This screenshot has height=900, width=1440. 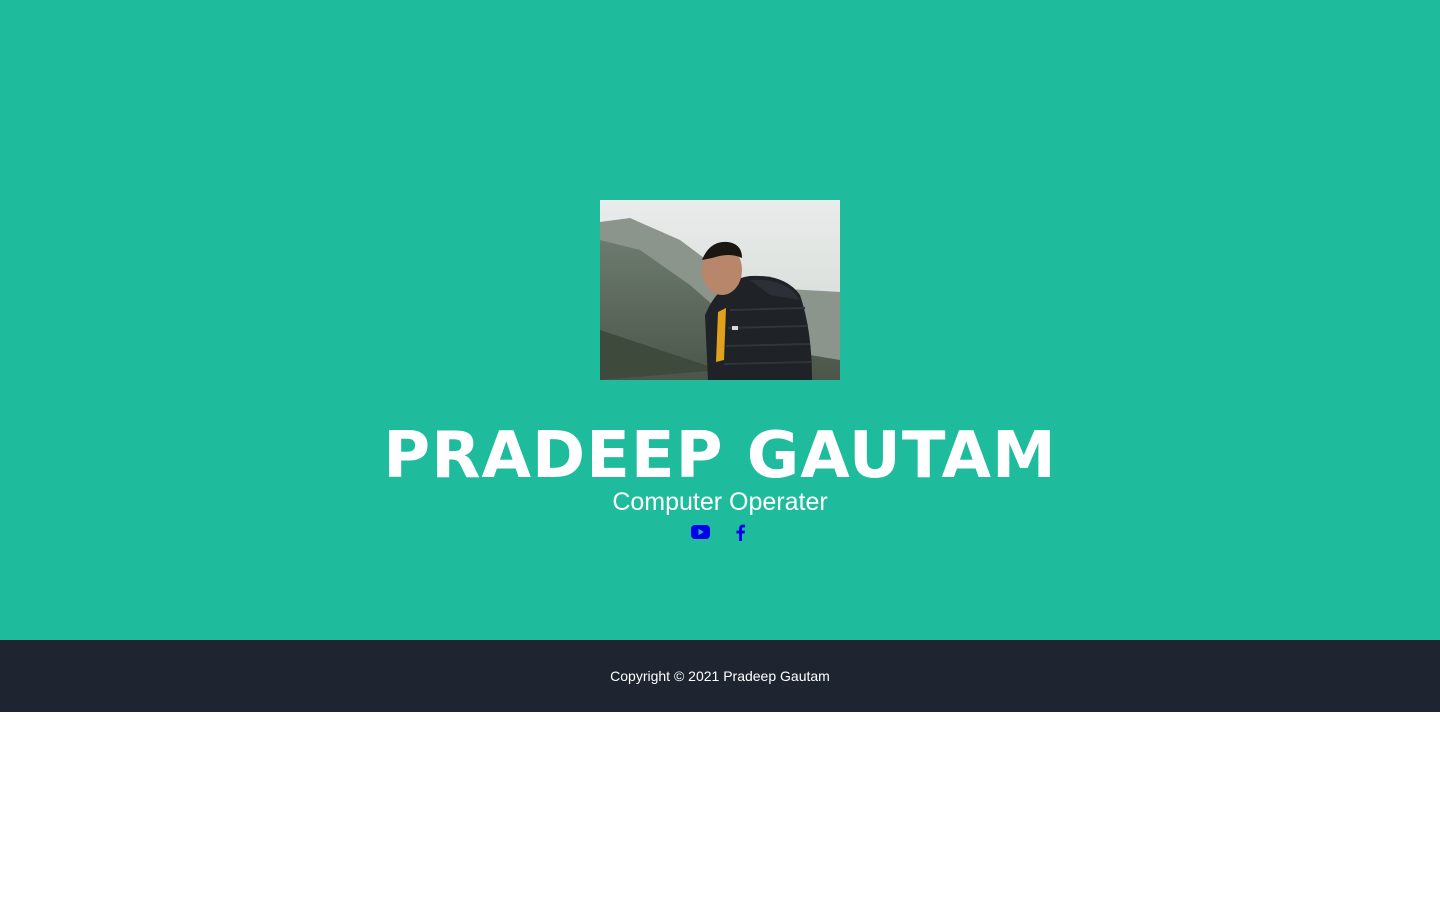 I want to click on youtube-icon, so click(x=700, y=532).